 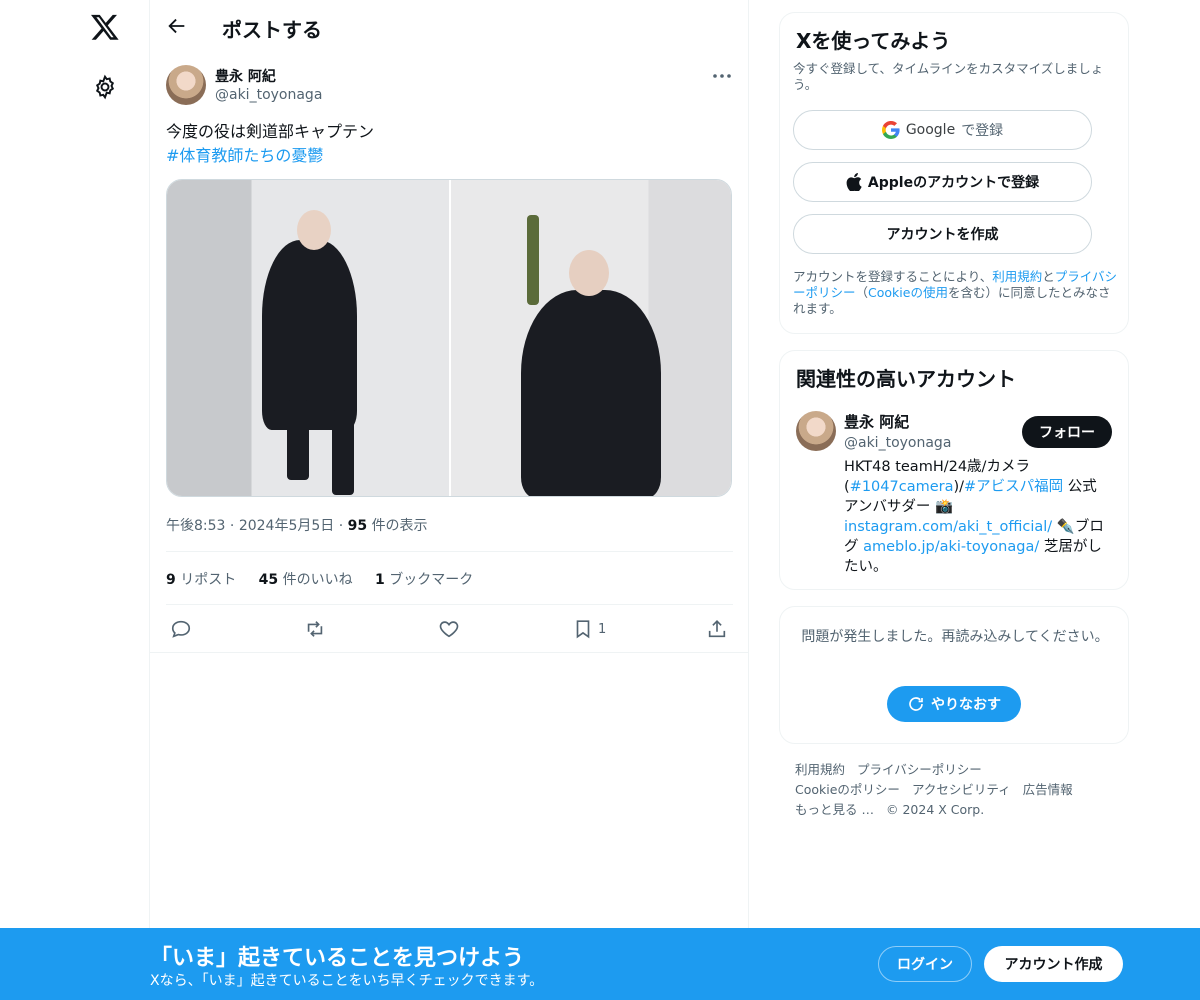 What do you see at coordinates (306, 580) in the screenshot?
I see `likes-stat: 45 件のいいね` at bounding box center [306, 580].